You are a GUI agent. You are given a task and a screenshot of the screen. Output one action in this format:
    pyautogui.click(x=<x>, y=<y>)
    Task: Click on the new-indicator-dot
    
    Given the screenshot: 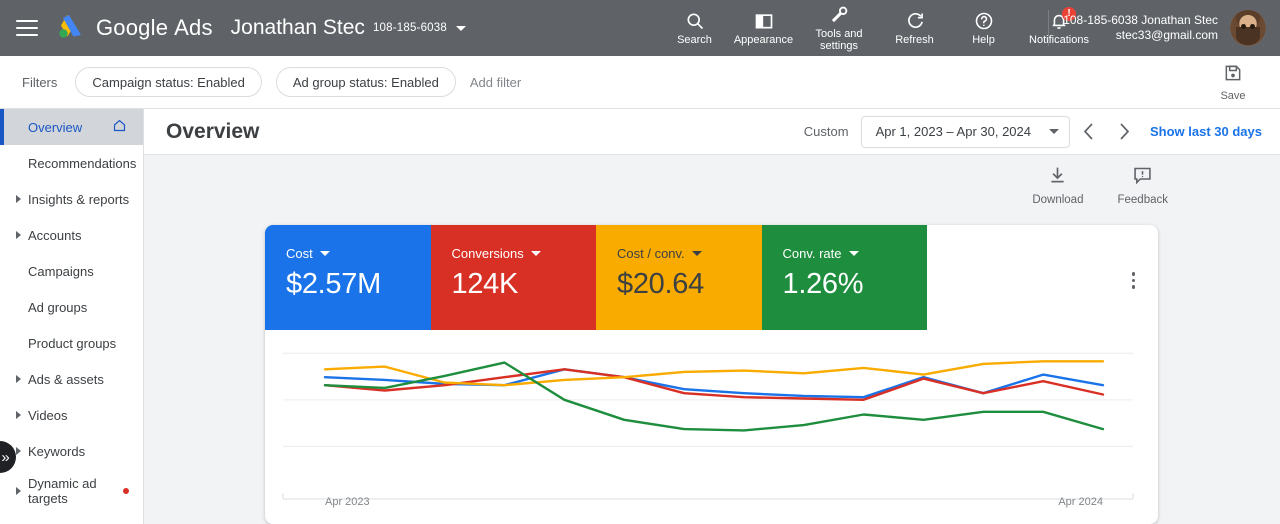 What is the action you would take?
    pyautogui.click(x=126, y=491)
    